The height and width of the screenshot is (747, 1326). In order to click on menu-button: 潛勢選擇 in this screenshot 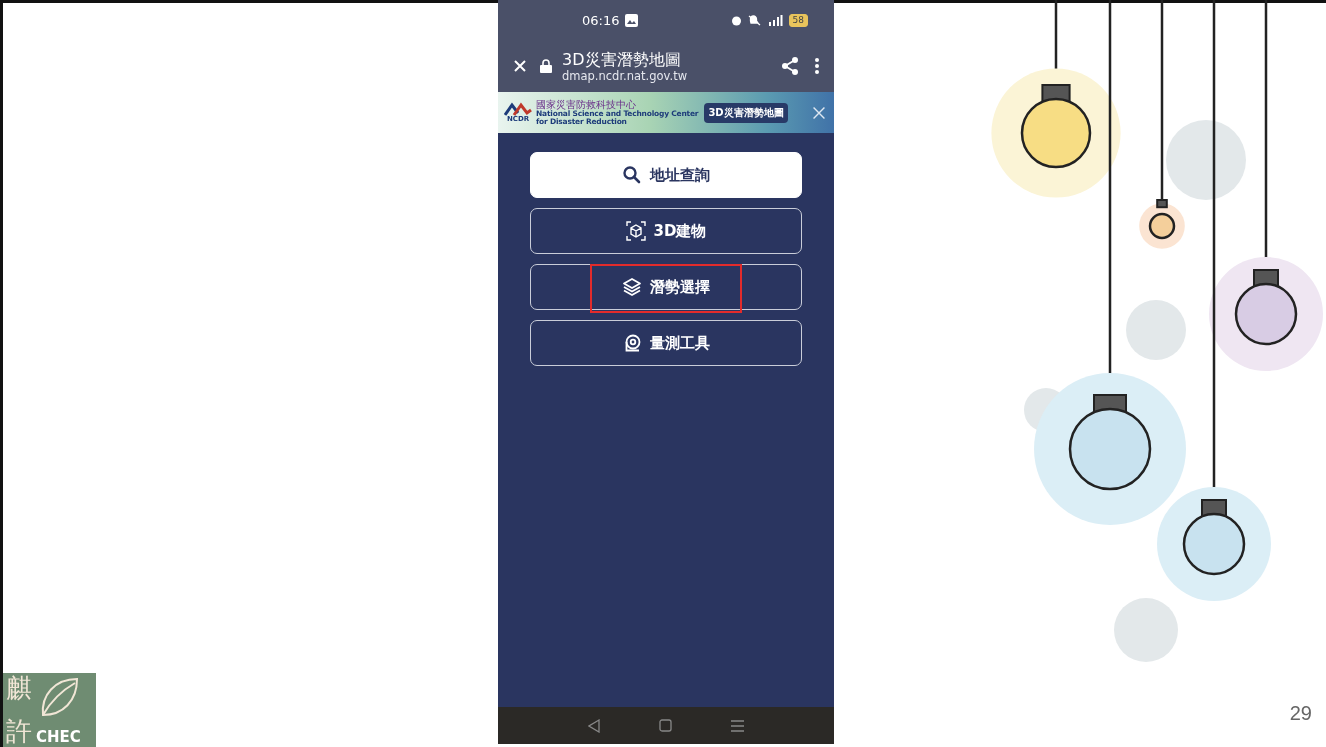, I will do `click(666, 287)`.